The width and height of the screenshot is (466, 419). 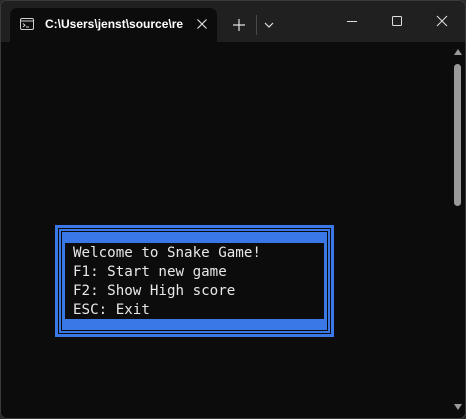 I want to click on menu-option-new-game: F1: Start new game, so click(x=150, y=272).